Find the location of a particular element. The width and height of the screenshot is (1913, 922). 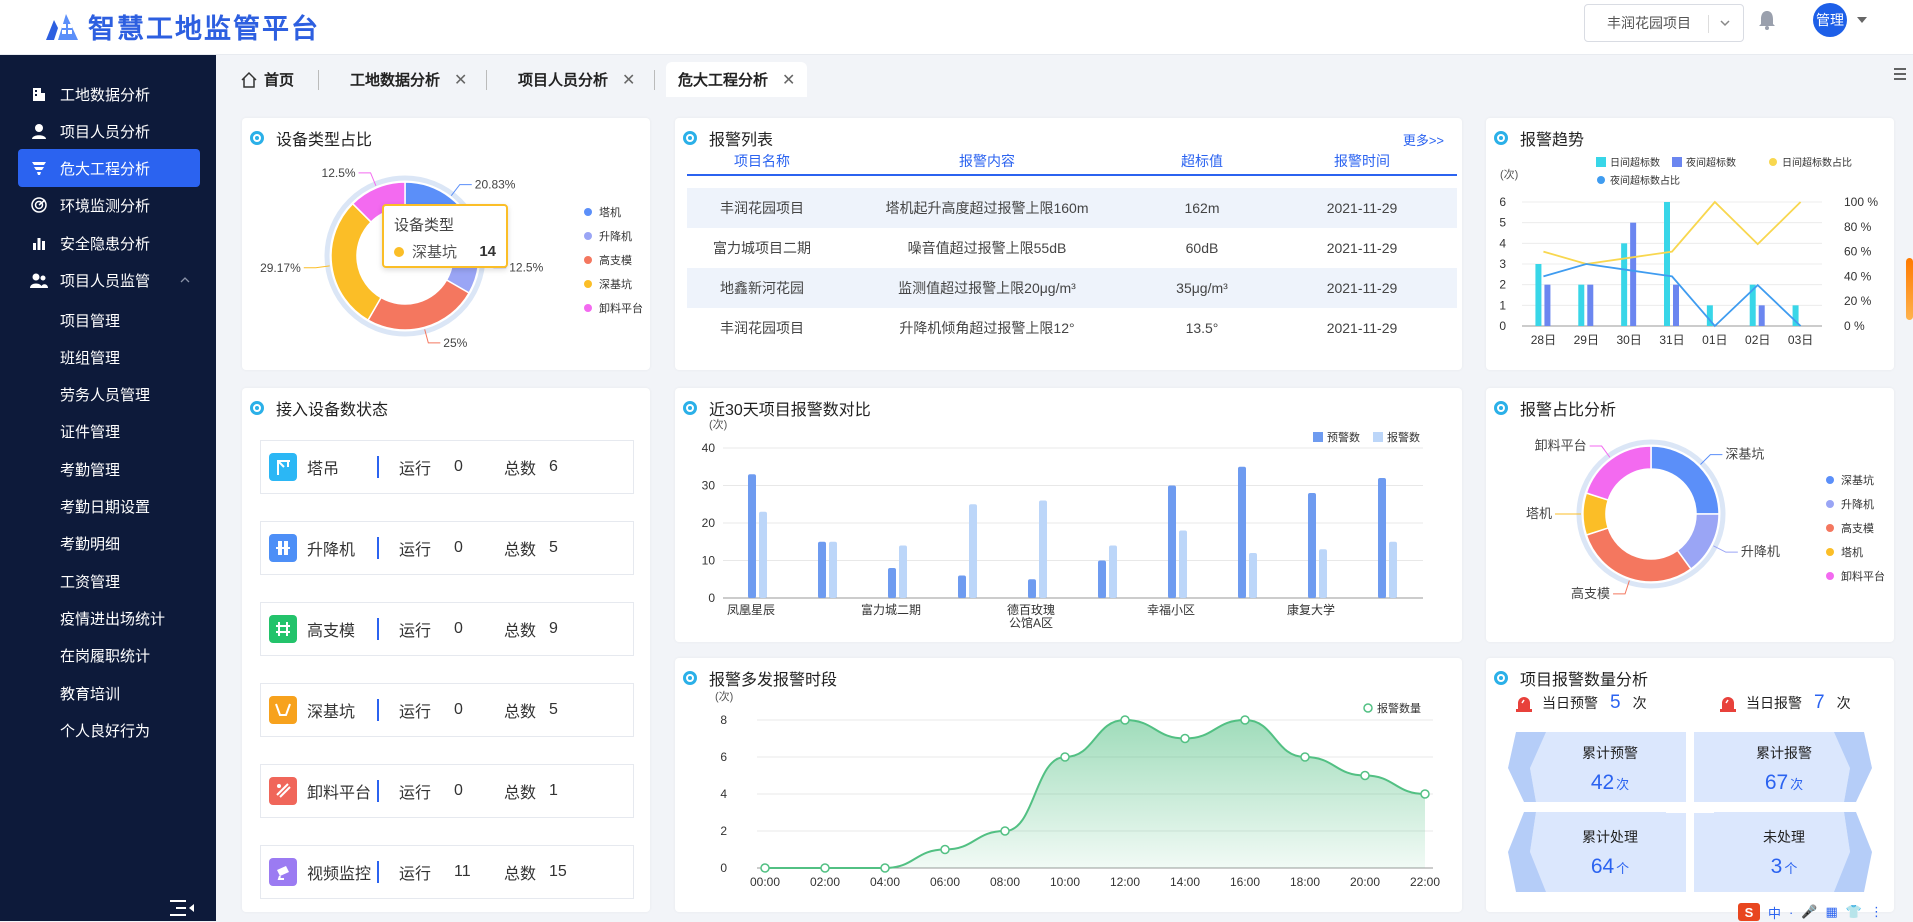

sidebar-subitem: 工资管理 is located at coordinates (90, 581).